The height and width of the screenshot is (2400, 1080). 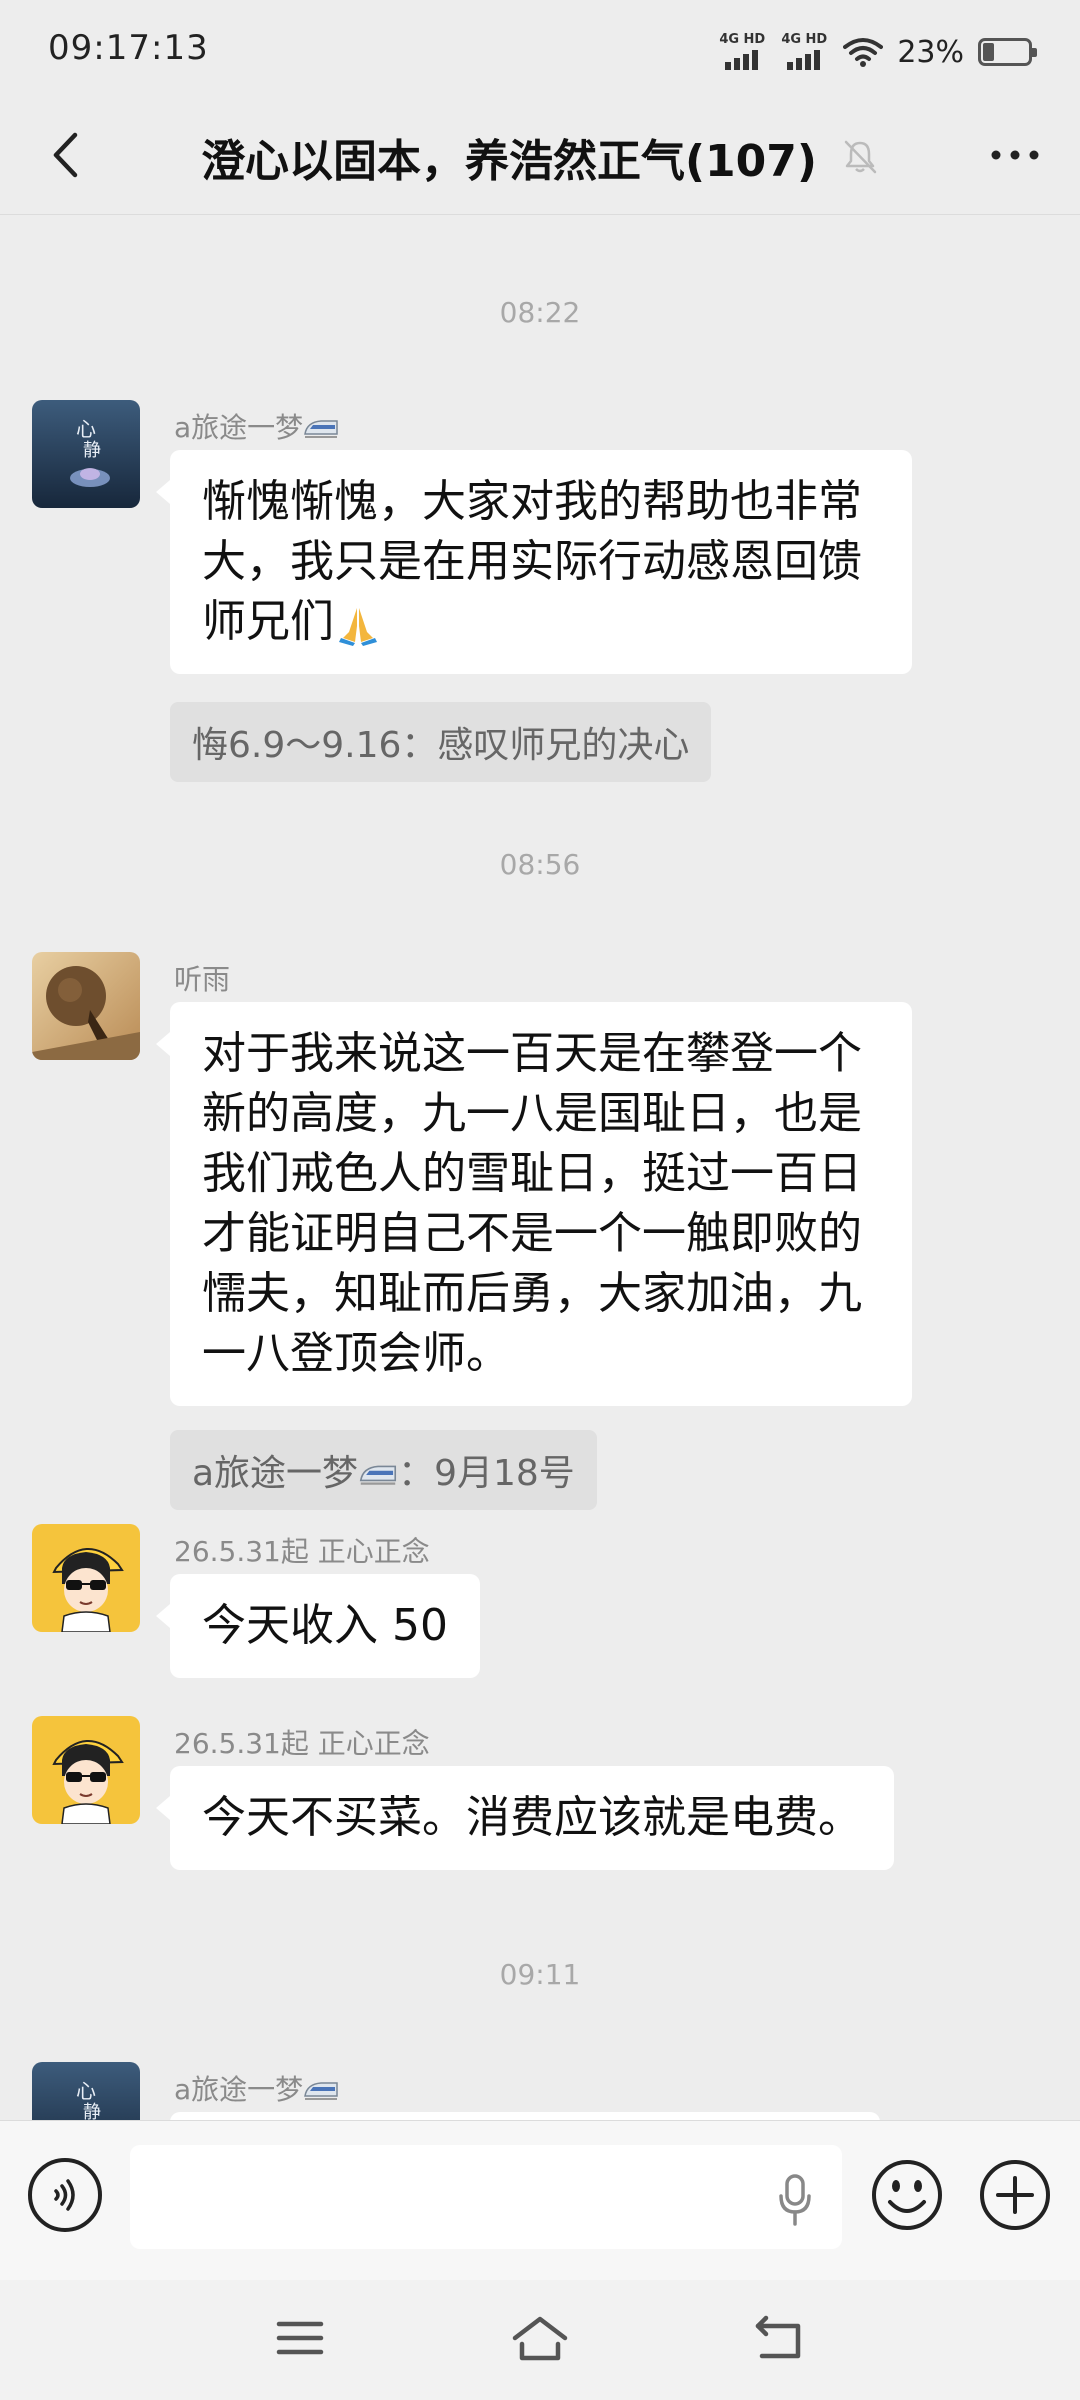 I want to click on more-functions-button, so click(x=1015, y=2195).